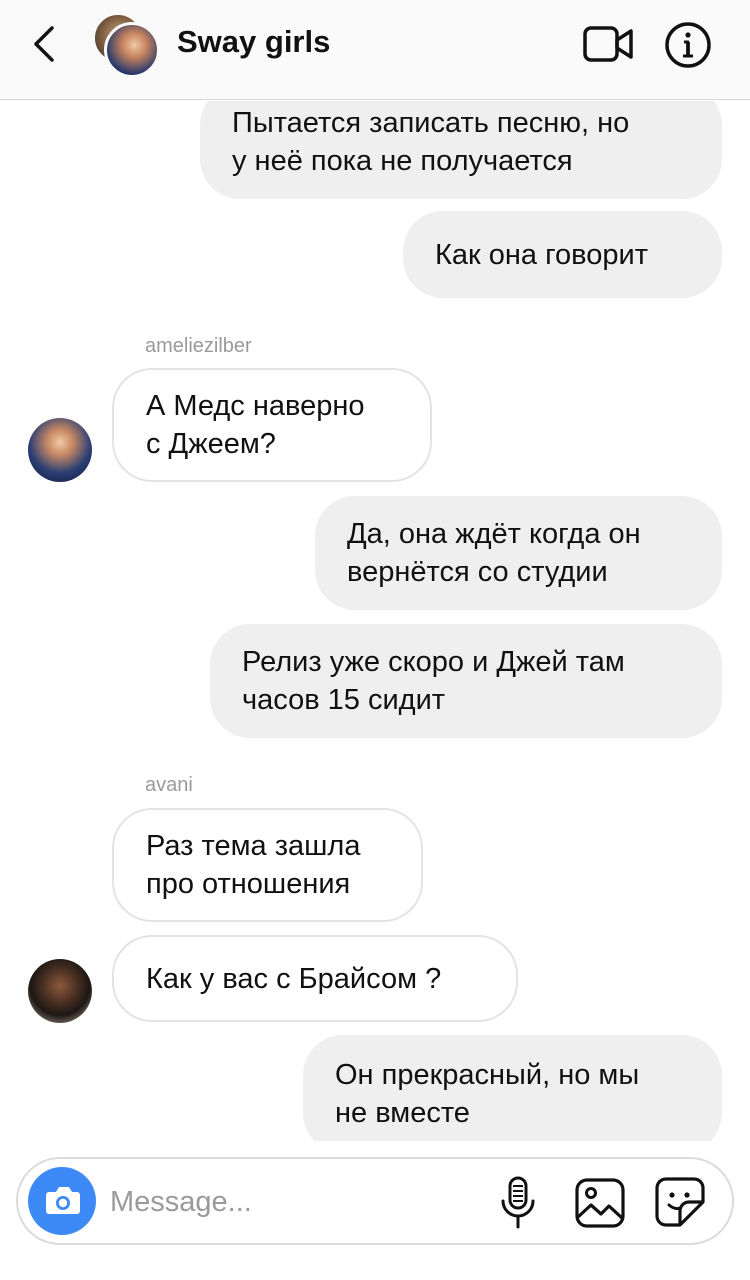  I want to click on info-button, so click(688, 45).